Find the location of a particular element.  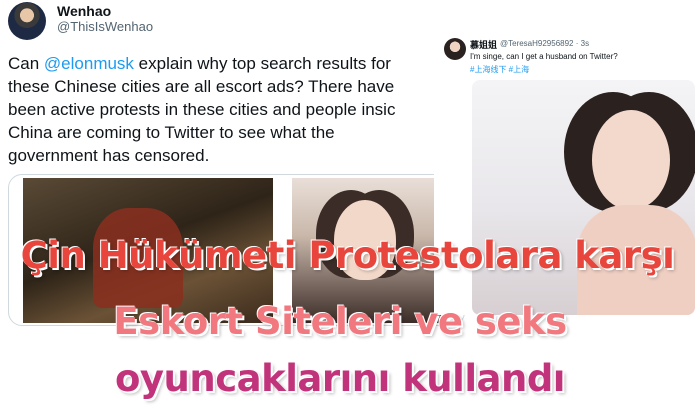

hashtag-links: #上海线下 #上海 is located at coordinates (499, 69).